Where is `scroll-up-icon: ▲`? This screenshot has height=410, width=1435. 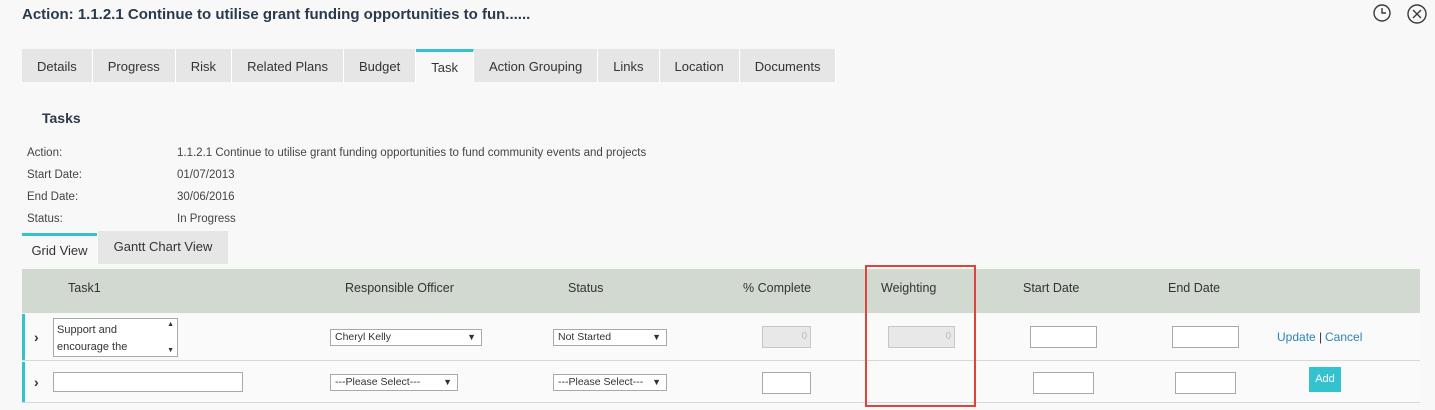
scroll-up-icon: ▲ is located at coordinates (170, 324).